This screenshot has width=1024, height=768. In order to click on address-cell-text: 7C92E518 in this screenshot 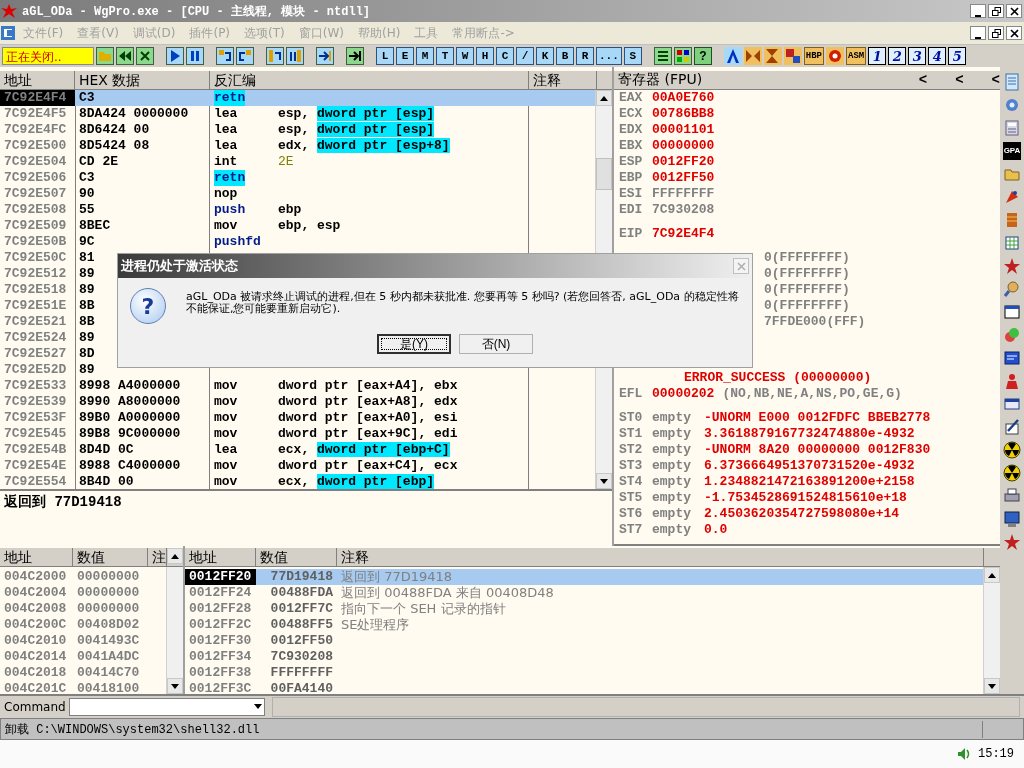, I will do `click(35, 290)`.